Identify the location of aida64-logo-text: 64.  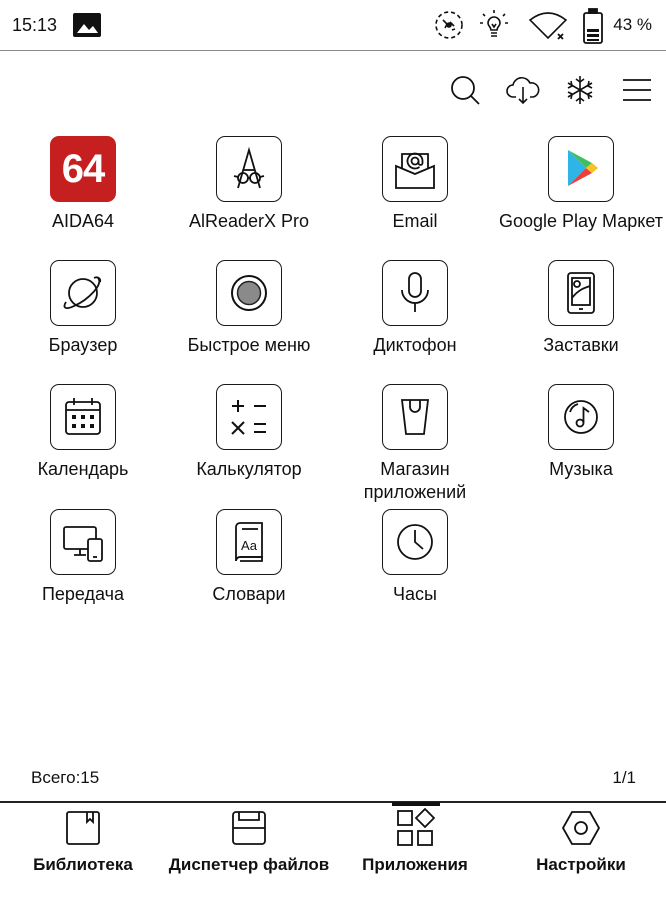
(83, 168).